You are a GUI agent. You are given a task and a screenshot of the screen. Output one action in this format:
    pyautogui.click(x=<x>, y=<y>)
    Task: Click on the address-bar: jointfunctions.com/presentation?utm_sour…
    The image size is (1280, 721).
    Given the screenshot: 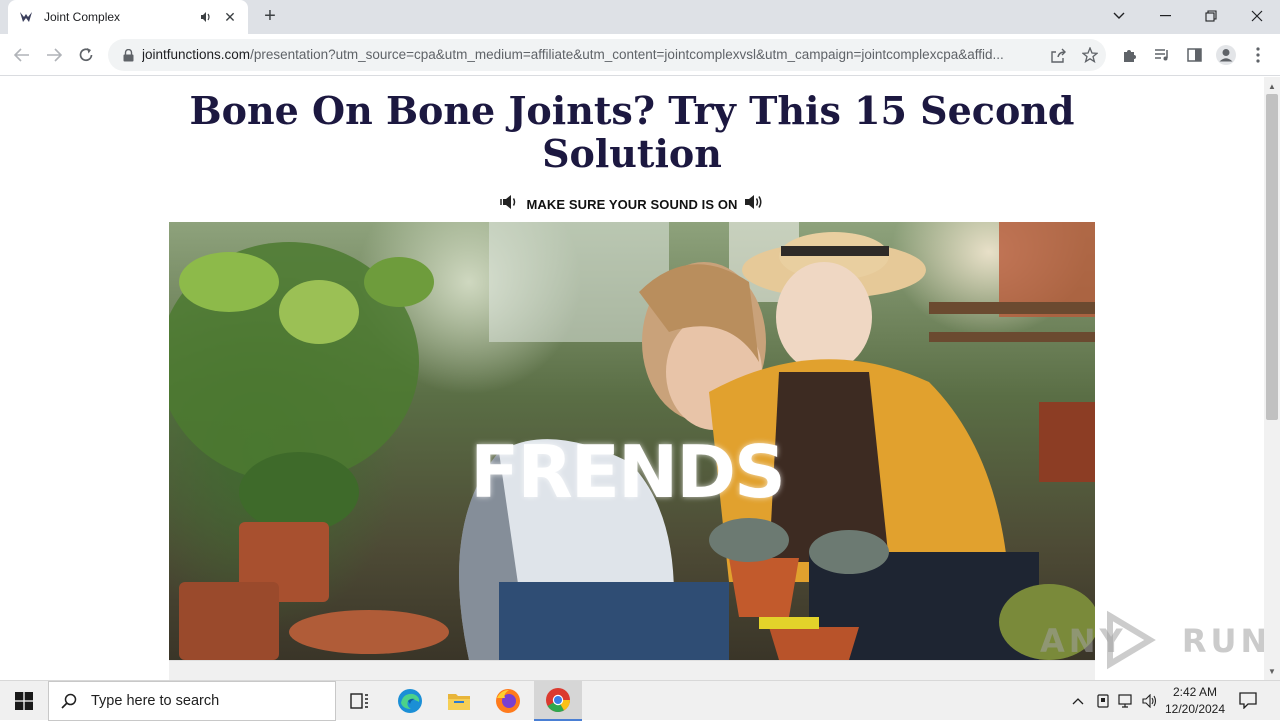 What is the action you would take?
    pyautogui.click(x=607, y=55)
    